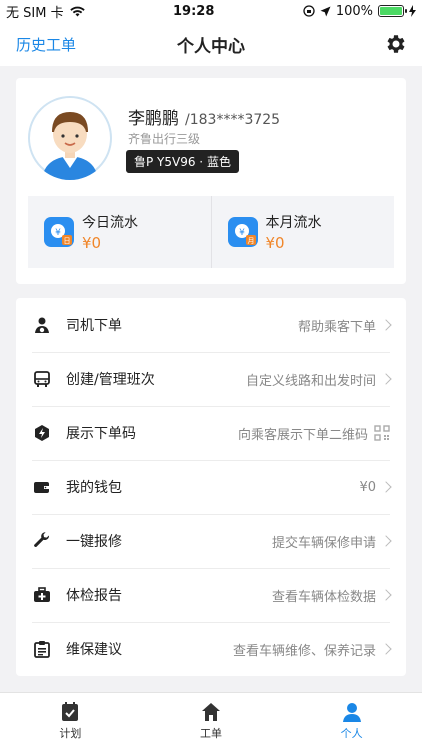 This screenshot has height=750, width=422. I want to click on today-badge-text: 日, so click(67, 241).